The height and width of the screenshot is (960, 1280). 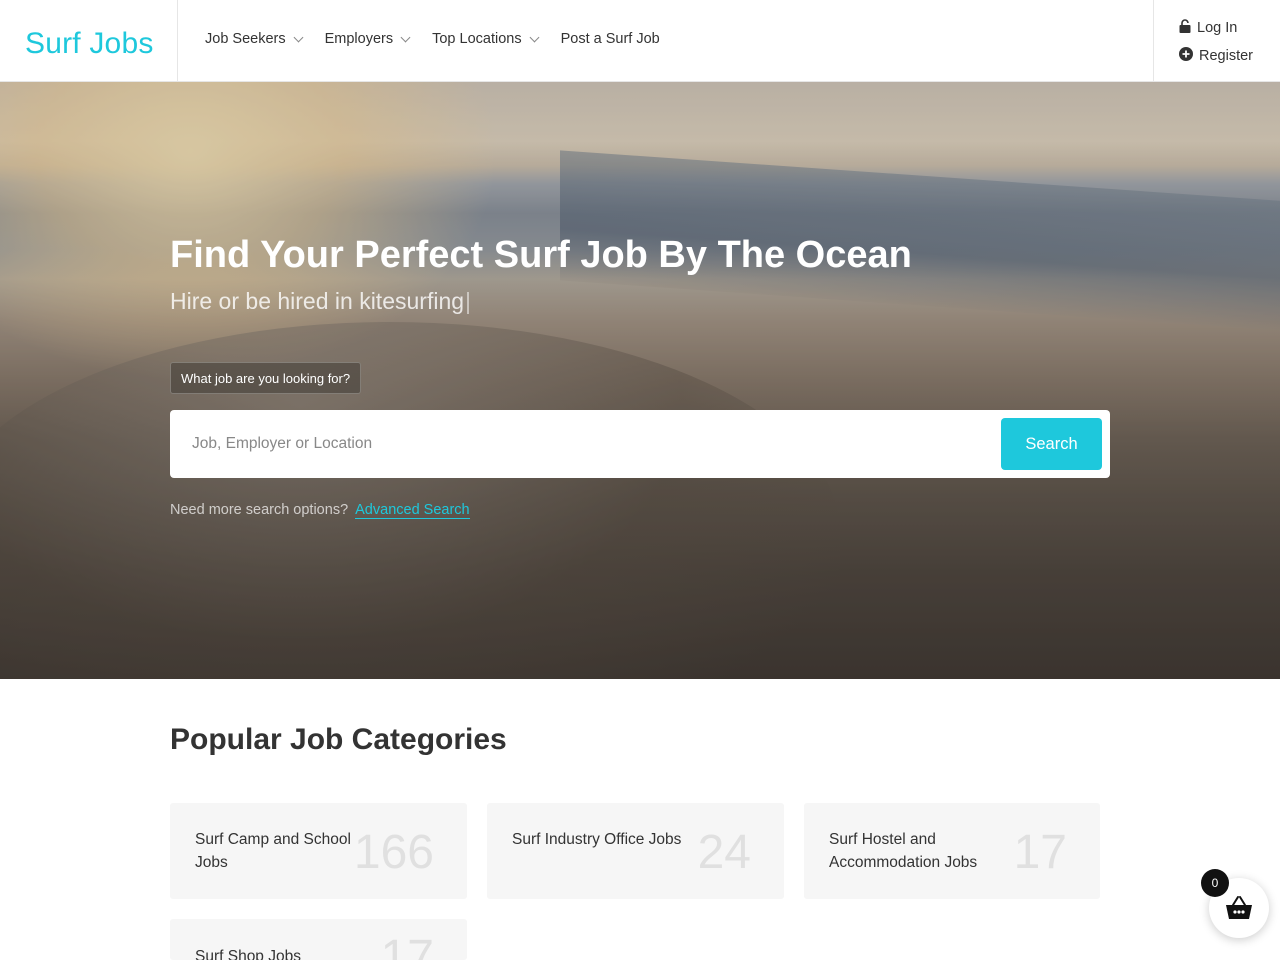 I want to click on category-card: Surf Industry Office Jobs 24, so click(x=635, y=851).